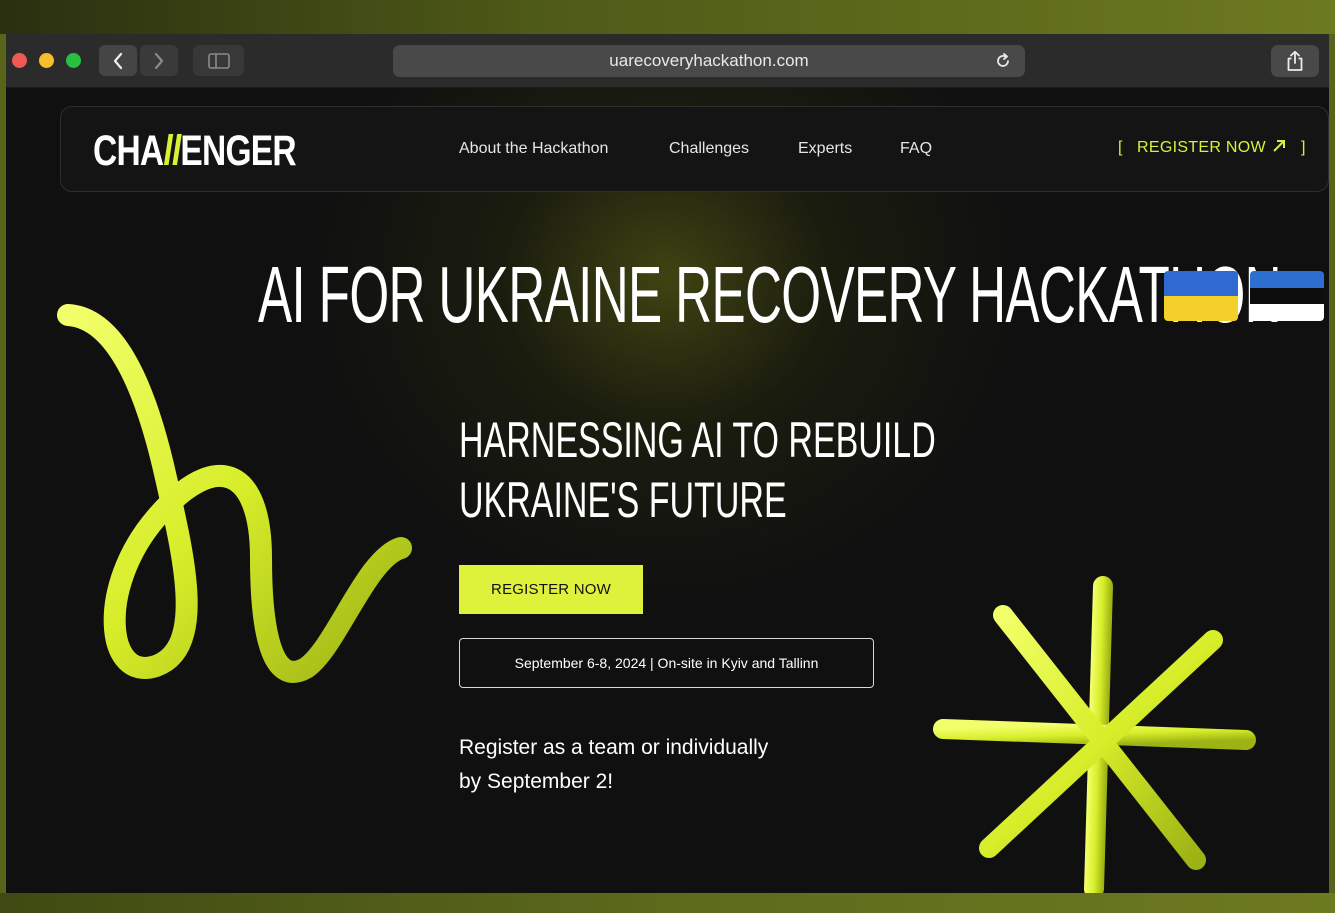 The height and width of the screenshot is (913, 1335). I want to click on back-button, so click(118, 60).